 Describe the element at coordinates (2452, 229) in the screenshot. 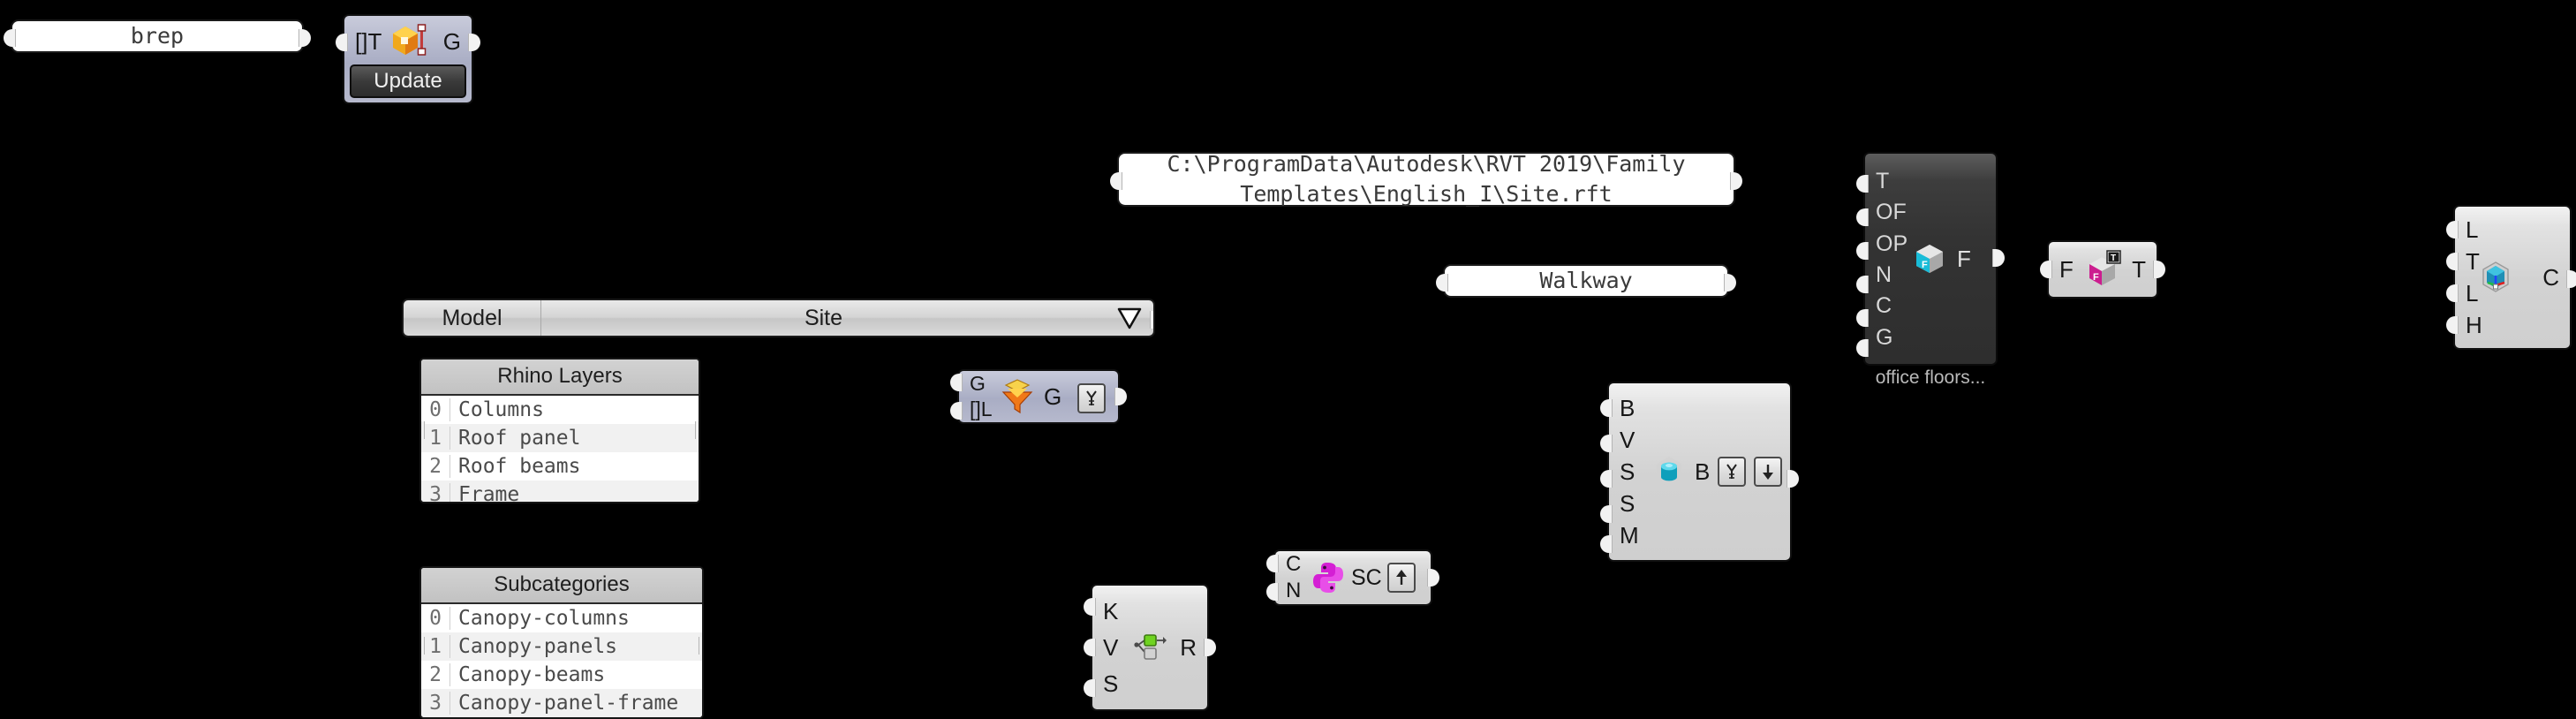

I see `input-port-l1` at that location.